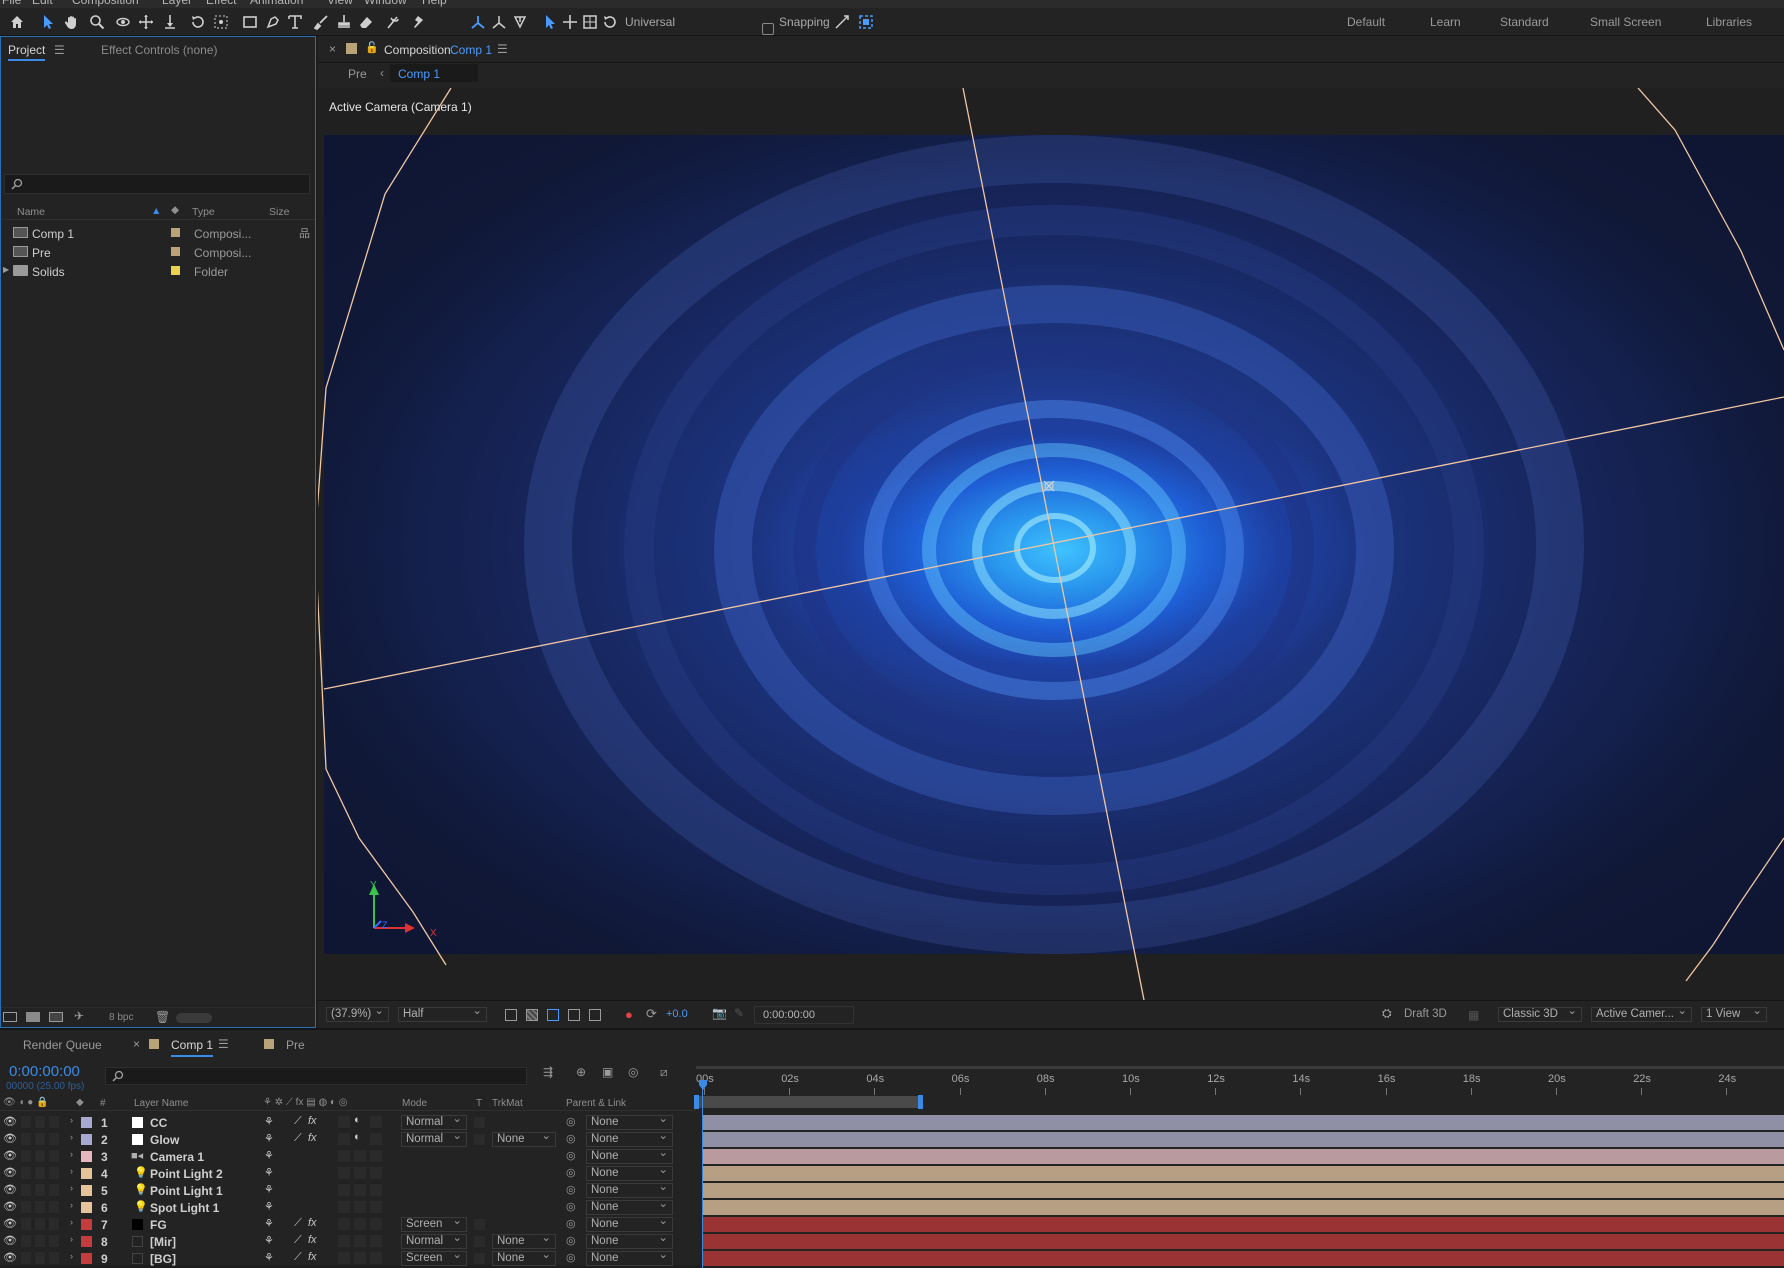  Describe the element at coordinates (184, 1208) in the screenshot. I see `layer-name: Spot Light 1` at that location.